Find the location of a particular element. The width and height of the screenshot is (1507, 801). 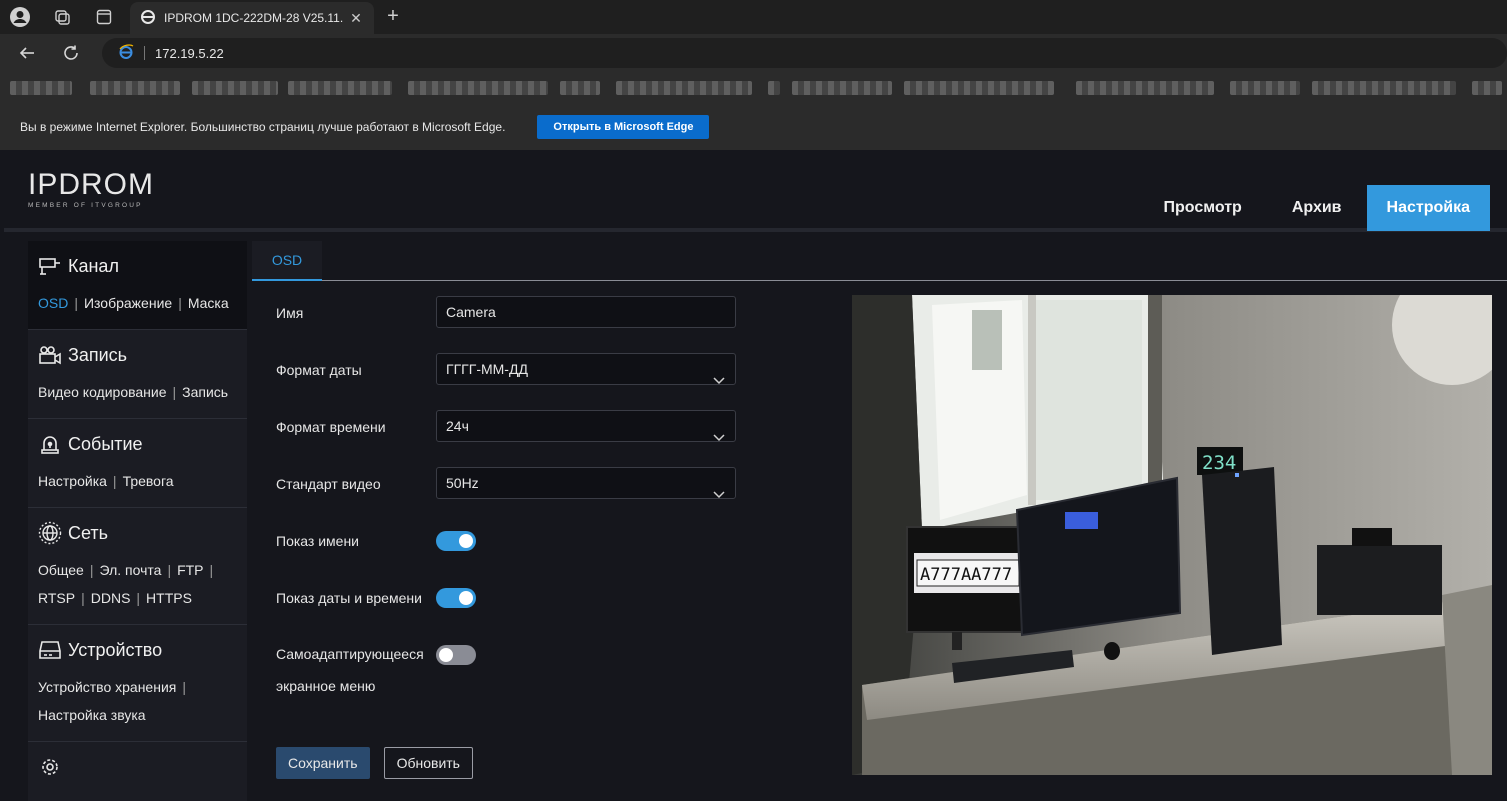

tab-actions-icon is located at coordinates (104, 17).